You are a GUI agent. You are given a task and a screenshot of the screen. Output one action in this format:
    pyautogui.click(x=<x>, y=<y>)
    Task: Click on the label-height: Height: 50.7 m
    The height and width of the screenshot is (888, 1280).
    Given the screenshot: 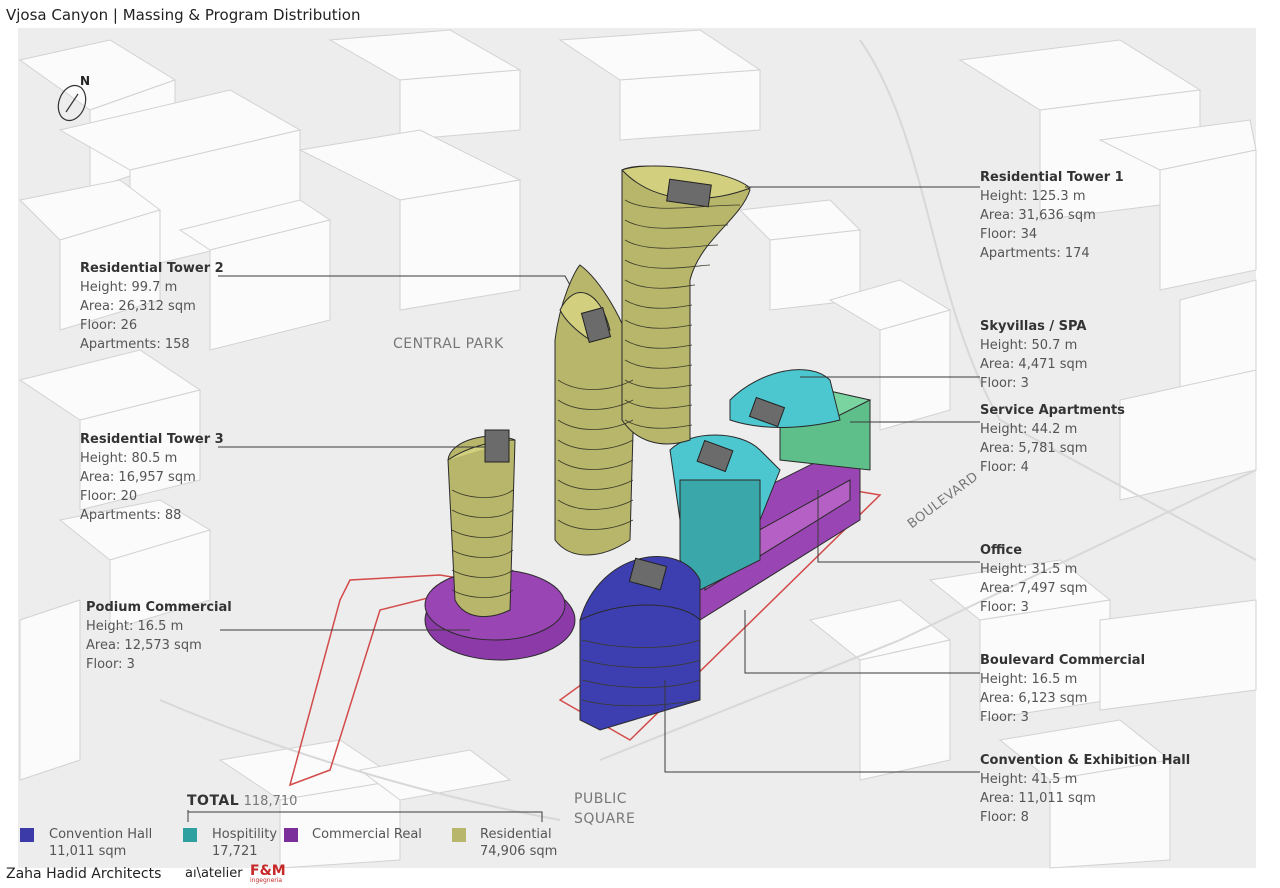 What is the action you would take?
    pyautogui.click(x=1029, y=345)
    